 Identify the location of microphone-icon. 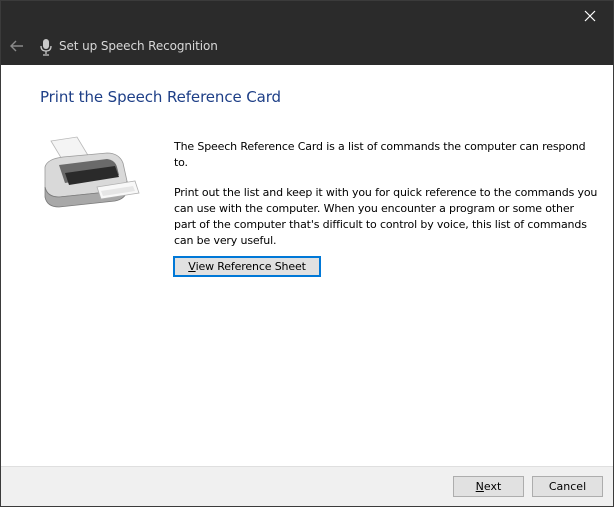
(46, 47).